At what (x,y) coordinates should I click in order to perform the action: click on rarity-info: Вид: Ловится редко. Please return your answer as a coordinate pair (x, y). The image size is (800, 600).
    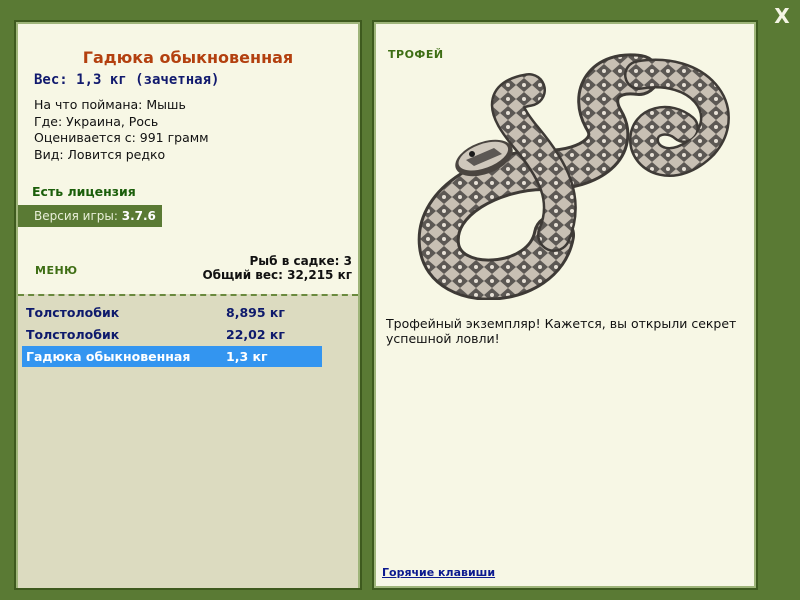
    Looking at the image, I should click on (100, 154).